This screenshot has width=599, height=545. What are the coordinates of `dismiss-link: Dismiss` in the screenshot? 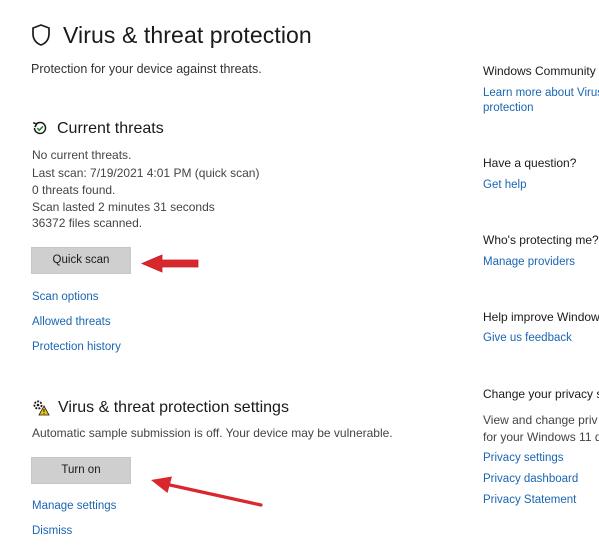 It's located at (52, 531).